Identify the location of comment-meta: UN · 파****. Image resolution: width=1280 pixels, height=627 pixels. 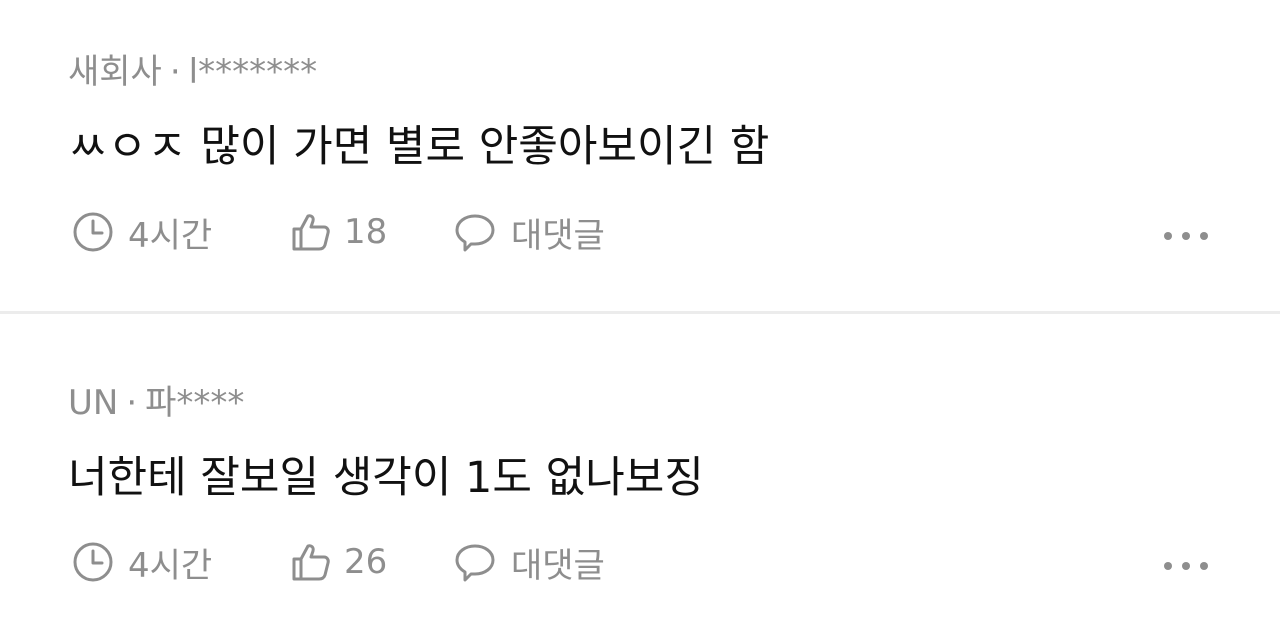
(156, 399).